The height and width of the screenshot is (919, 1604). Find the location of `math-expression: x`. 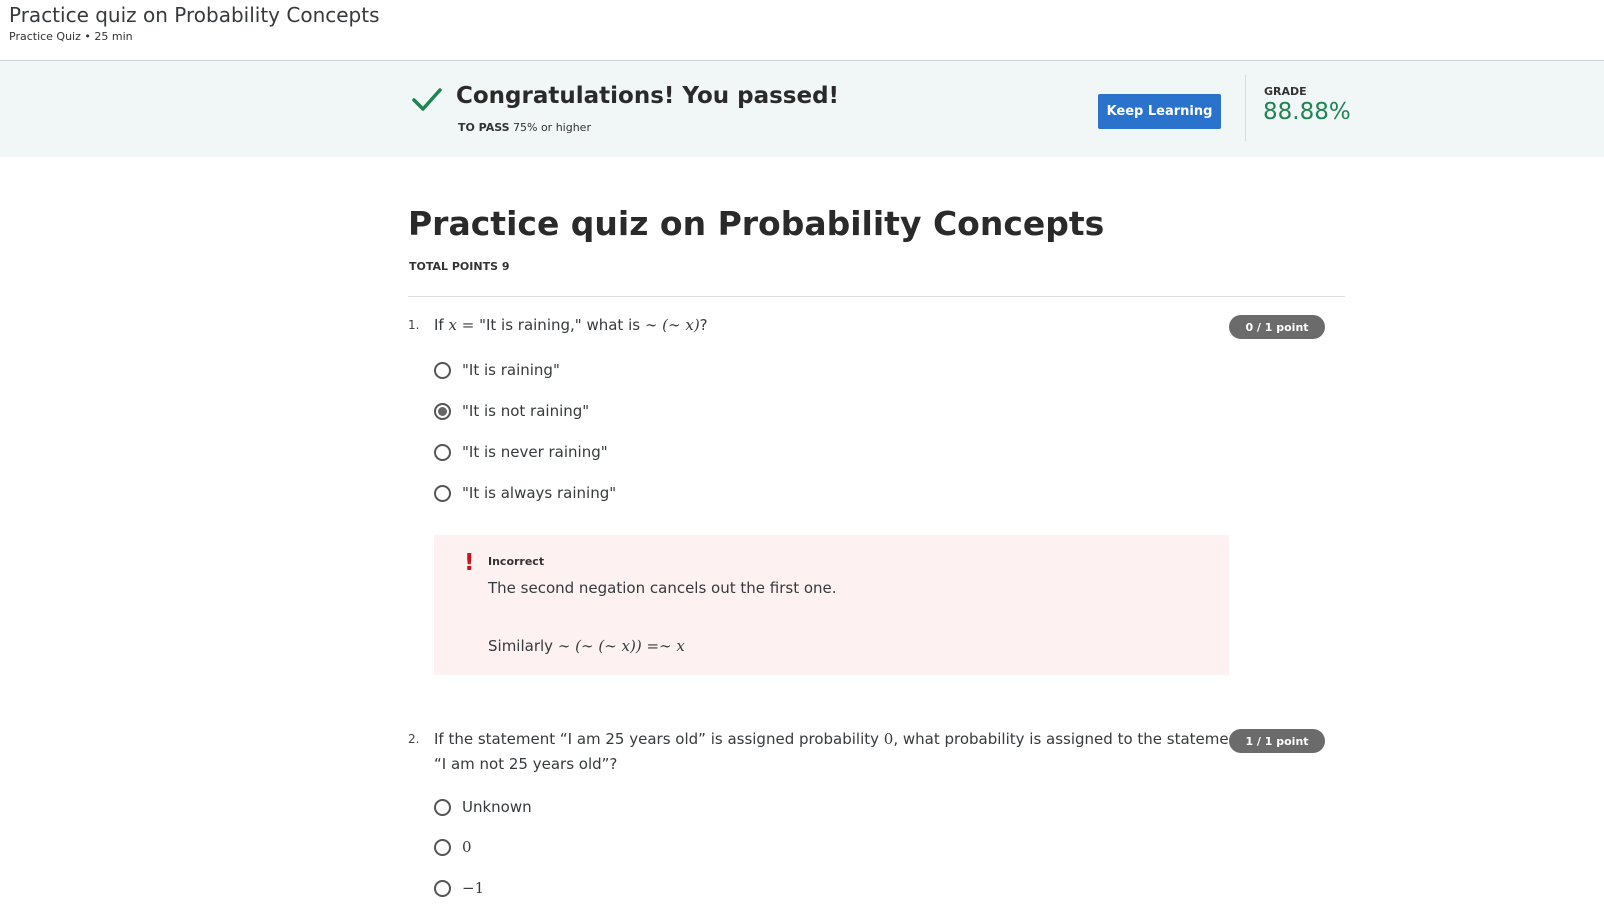

math-expression: x is located at coordinates (452, 325).